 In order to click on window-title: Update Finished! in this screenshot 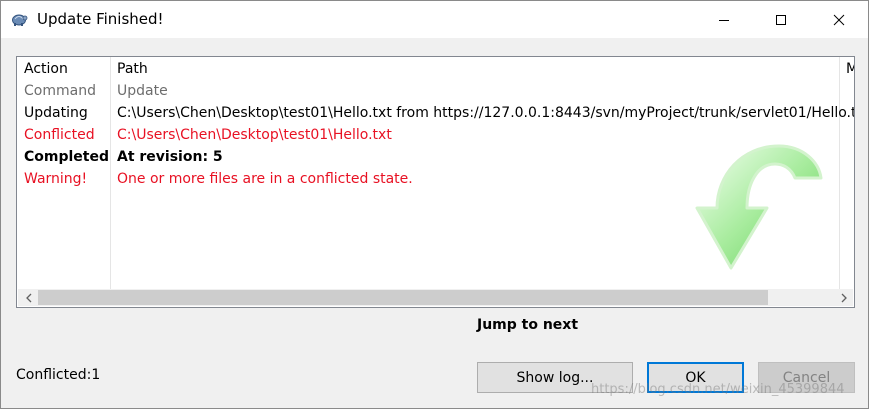, I will do `click(100, 19)`.